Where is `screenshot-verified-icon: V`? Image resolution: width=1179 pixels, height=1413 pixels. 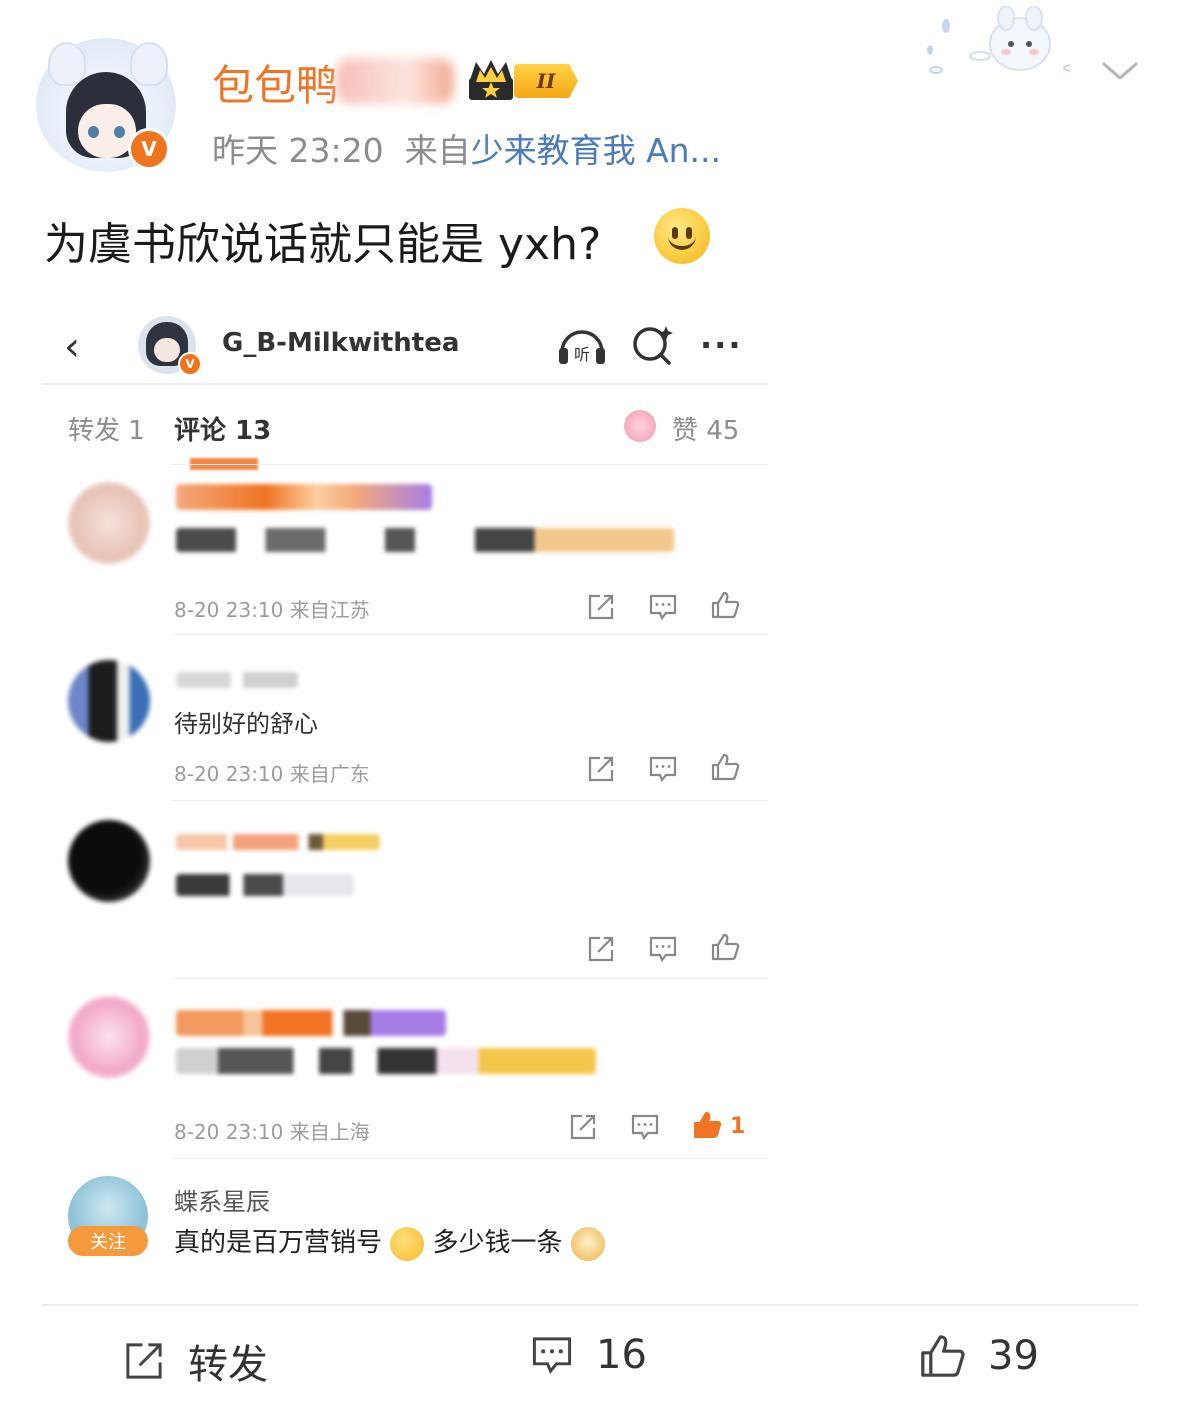
screenshot-verified-icon: V is located at coordinates (190, 364).